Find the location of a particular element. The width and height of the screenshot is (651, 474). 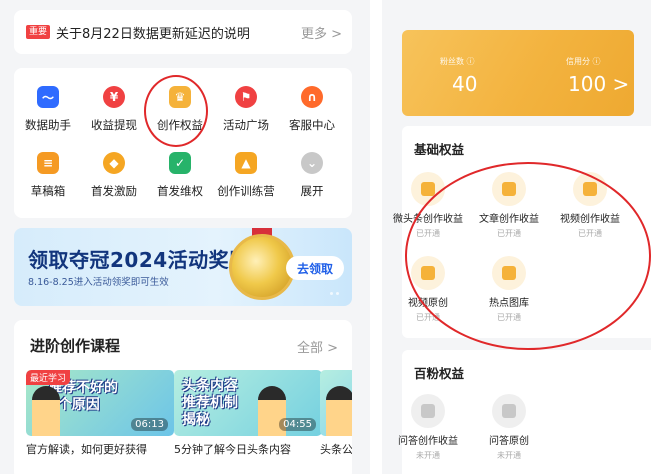

tool-item: ✓ 首发维权 is located at coordinates (180, 179).